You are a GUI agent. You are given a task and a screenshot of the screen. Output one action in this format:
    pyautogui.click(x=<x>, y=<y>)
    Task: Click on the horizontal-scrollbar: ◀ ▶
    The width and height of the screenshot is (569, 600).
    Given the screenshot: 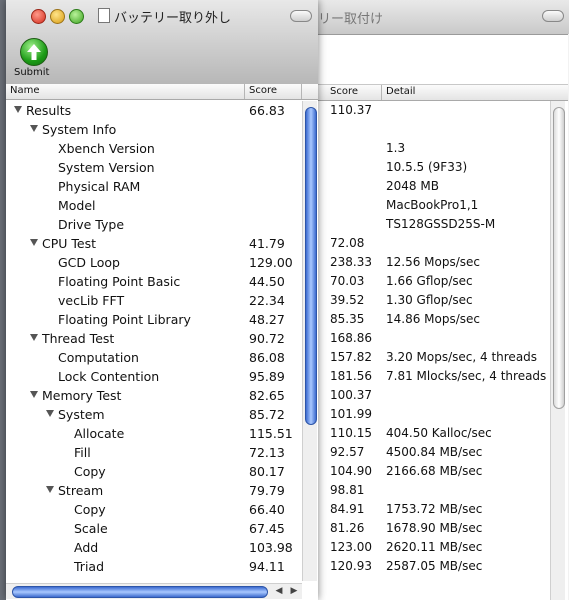 What is the action you would take?
    pyautogui.click(x=154, y=591)
    